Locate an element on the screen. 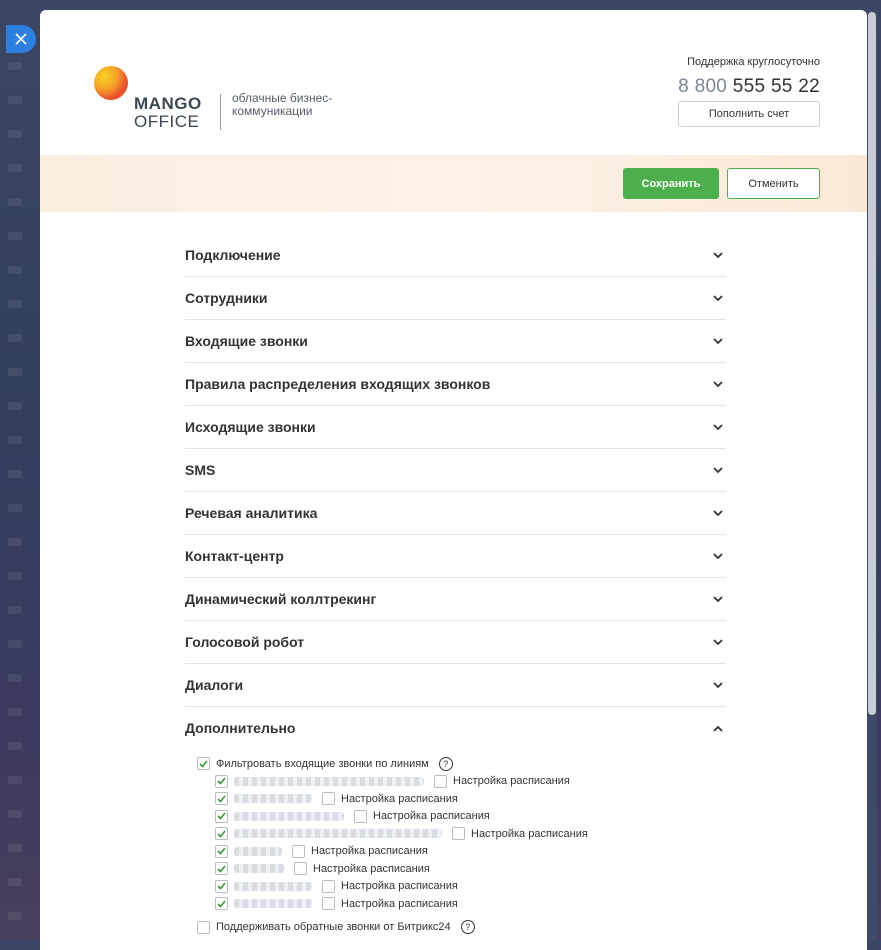 This screenshot has width=881, height=950. scrollbar-thumb is located at coordinates (872, 363).